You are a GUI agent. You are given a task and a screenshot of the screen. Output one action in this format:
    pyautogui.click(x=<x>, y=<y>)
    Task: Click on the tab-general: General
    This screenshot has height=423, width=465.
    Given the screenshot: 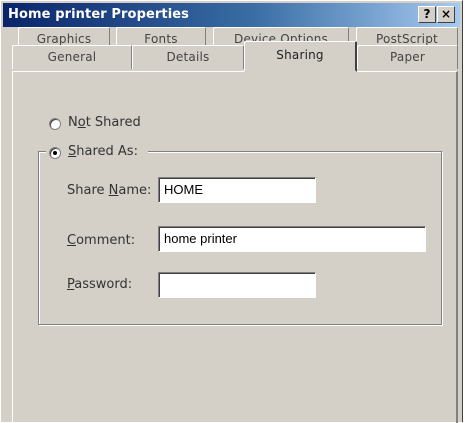 What is the action you would take?
    pyautogui.click(x=72, y=57)
    